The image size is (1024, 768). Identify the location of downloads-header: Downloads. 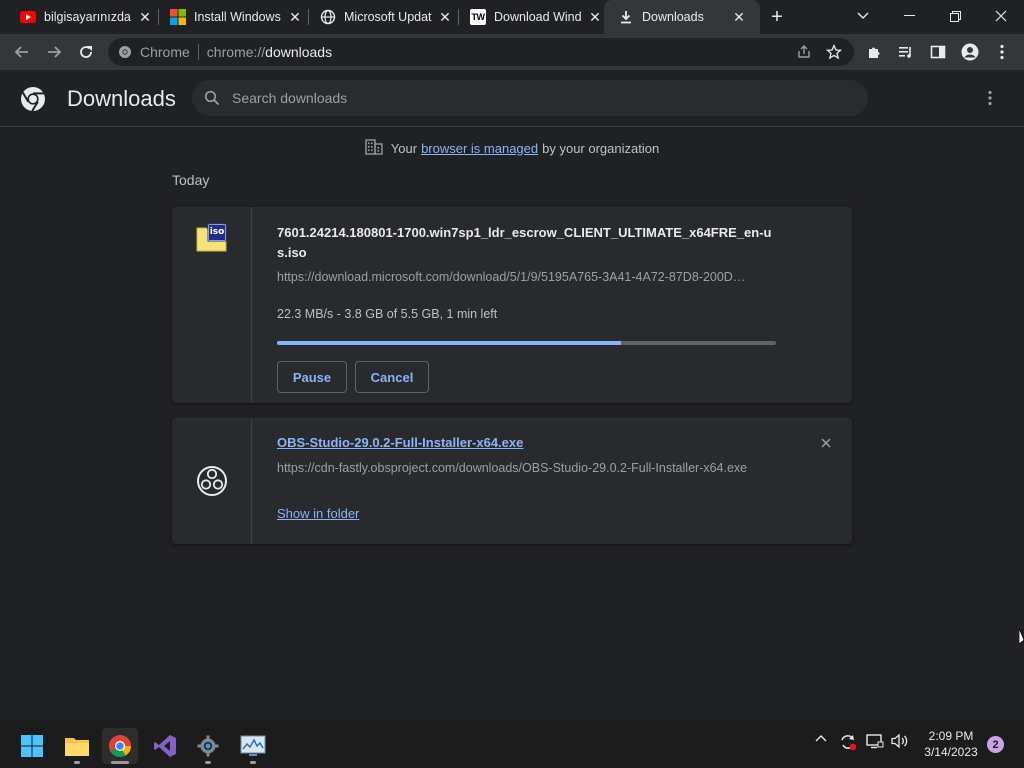
(512, 98).